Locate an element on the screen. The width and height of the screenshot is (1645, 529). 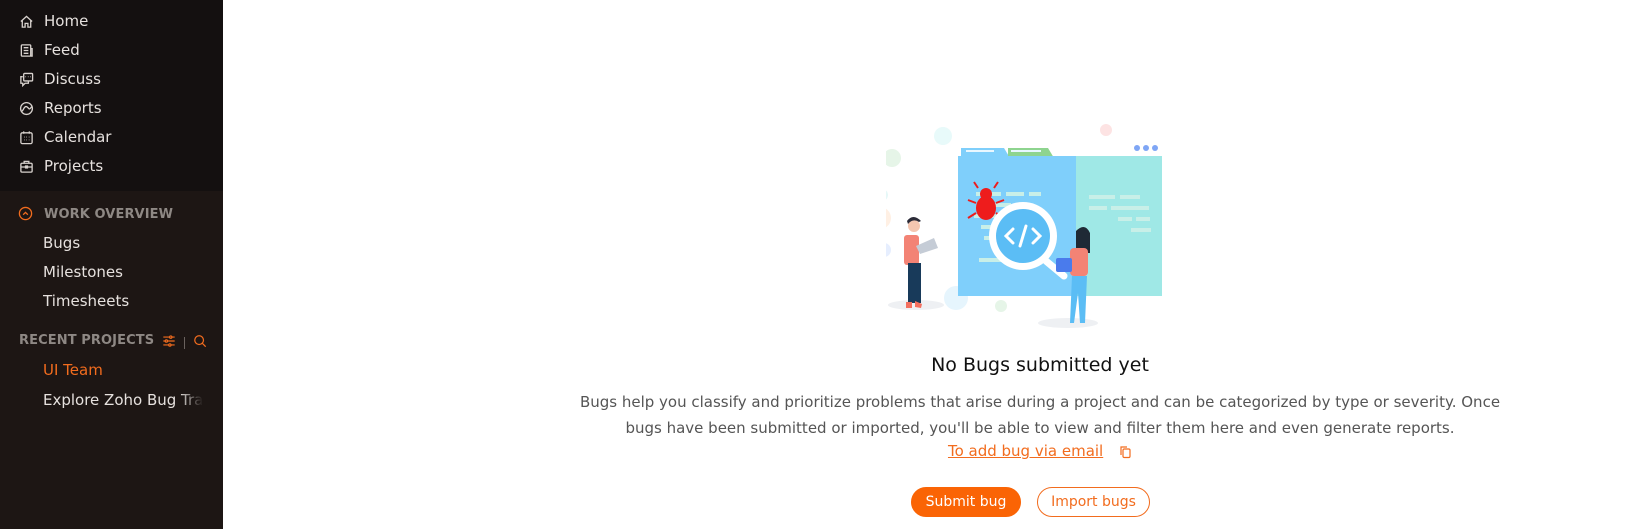
sidebar-item-discuss: Discuss is located at coordinates (59, 79).